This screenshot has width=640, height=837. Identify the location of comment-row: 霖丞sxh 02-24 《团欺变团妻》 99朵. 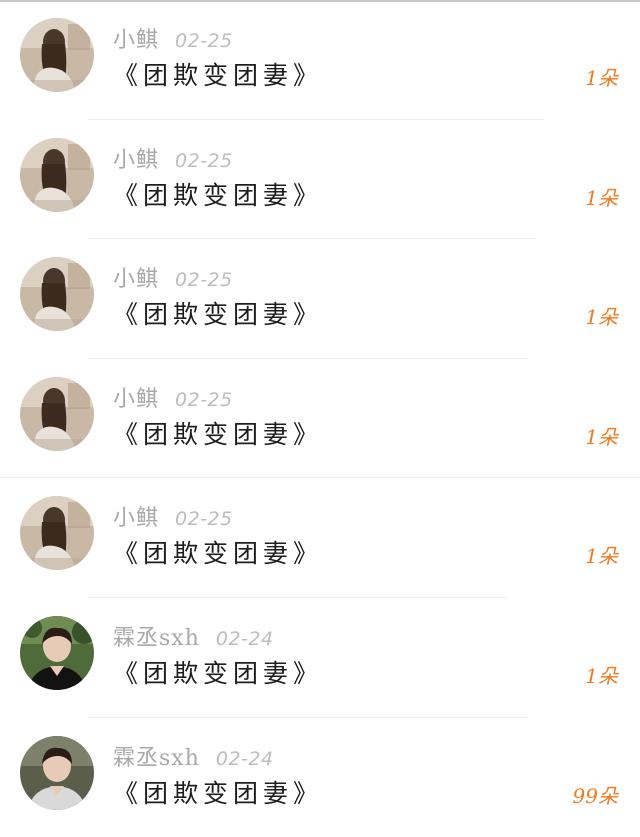
(320, 777).